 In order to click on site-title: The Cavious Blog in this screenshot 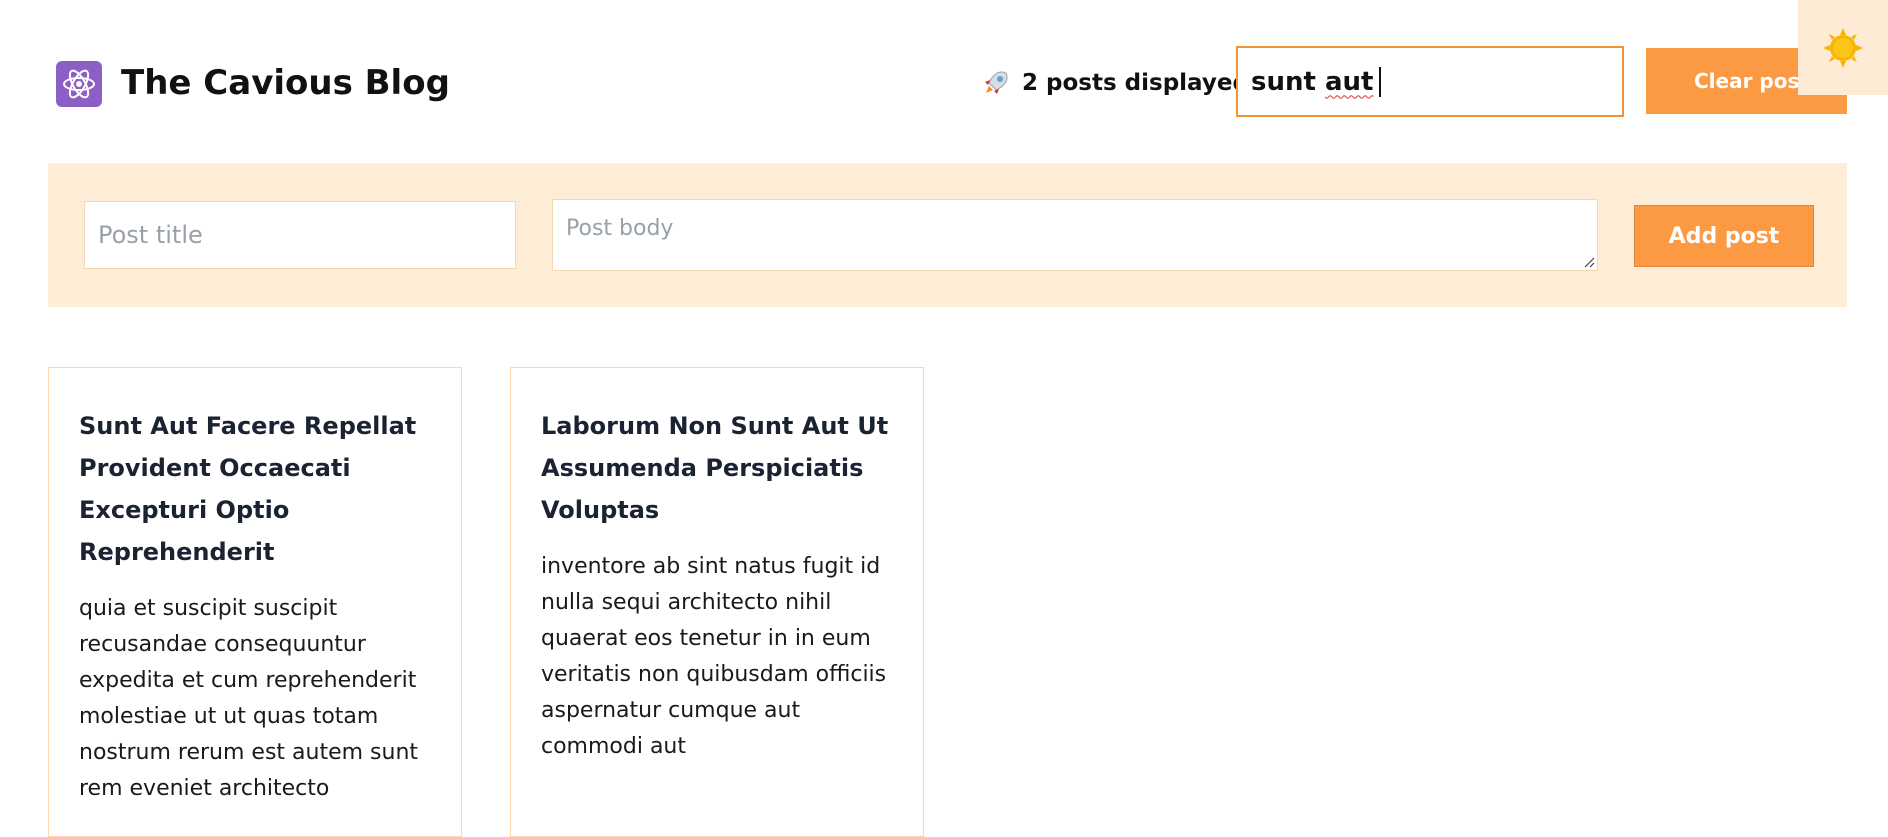, I will do `click(285, 83)`.